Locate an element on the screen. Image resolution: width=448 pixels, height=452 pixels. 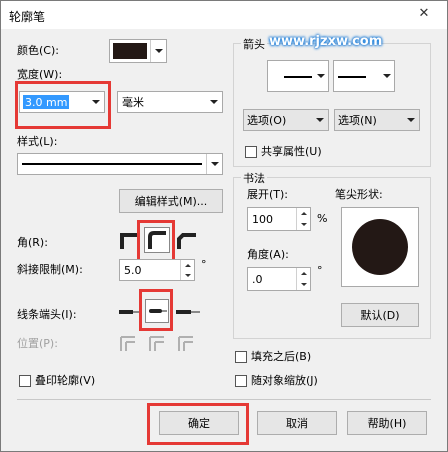
miter-spin-buttons is located at coordinates (187, 270).